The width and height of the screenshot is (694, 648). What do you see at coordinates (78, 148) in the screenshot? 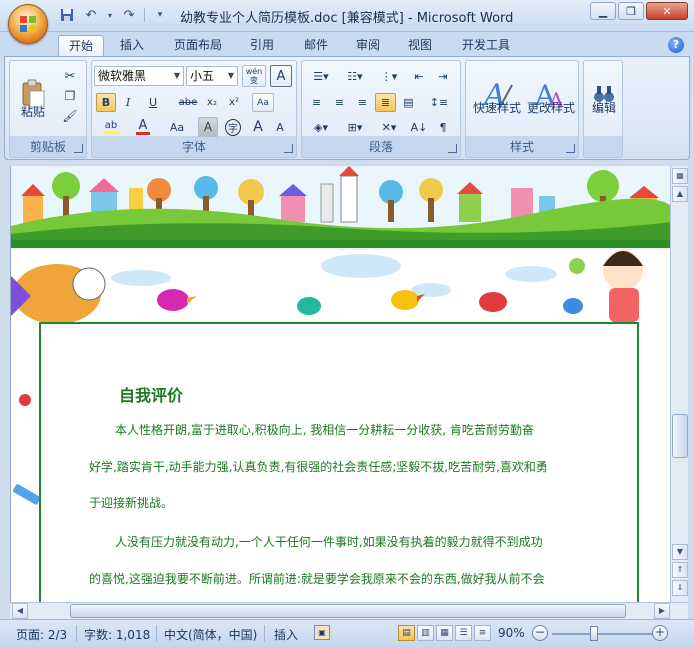
I see `clipboard-dialog-launcher-icon` at bounding box center [78, 148].